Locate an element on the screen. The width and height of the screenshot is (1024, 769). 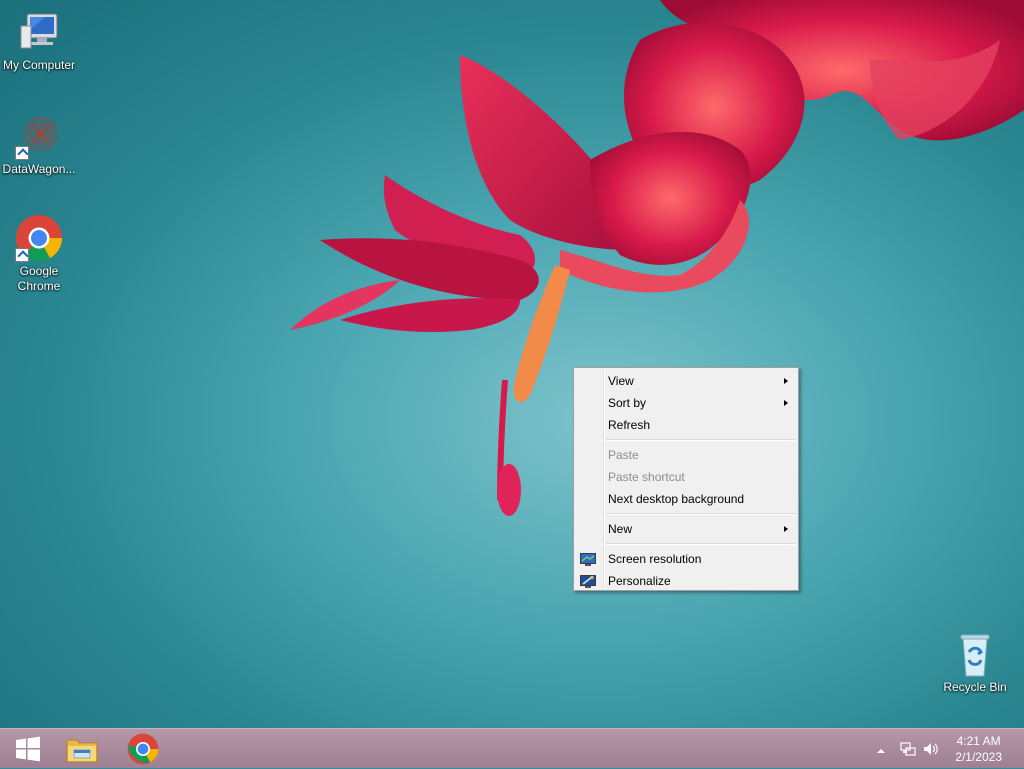
start-button is located at coordinates (28, 749).